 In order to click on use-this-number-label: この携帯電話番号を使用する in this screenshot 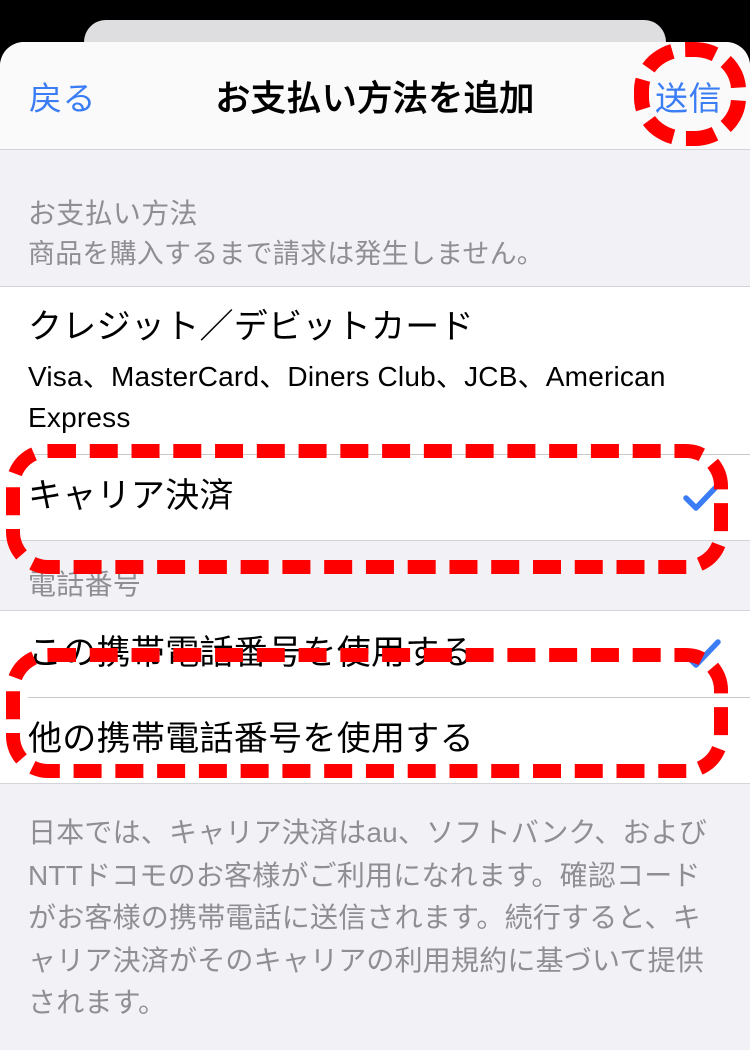, I will do `click(251, 653)`.